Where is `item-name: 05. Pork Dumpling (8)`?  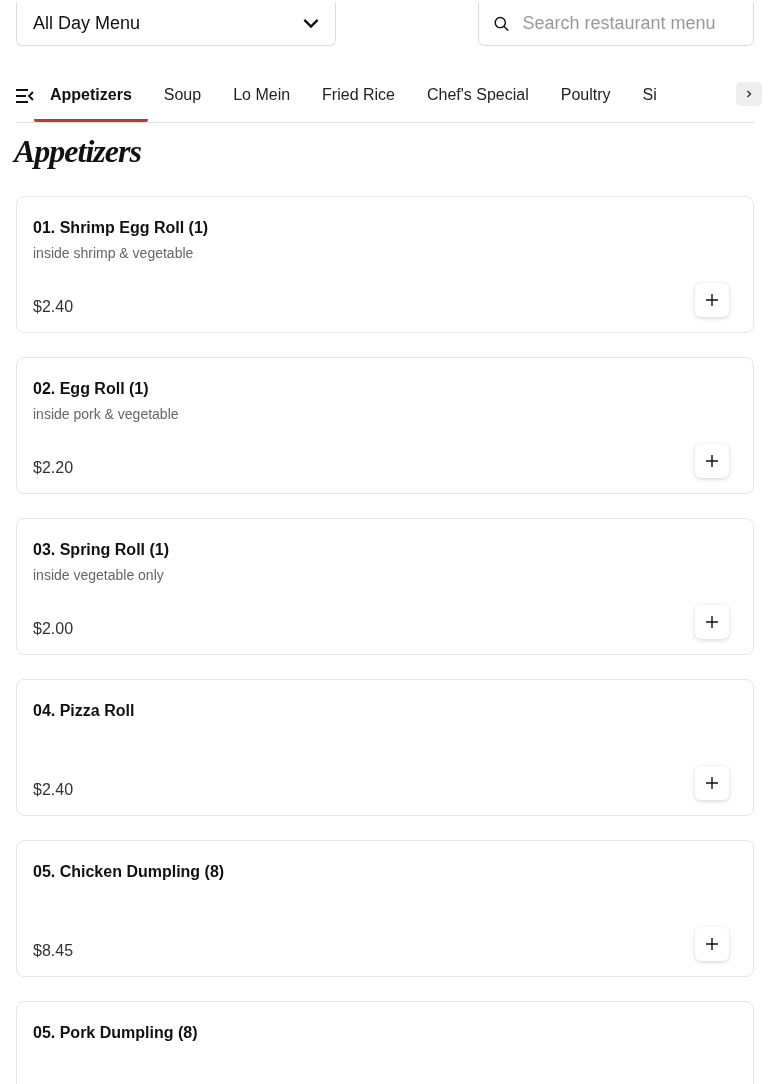
item-name: 05. Pork Dumpling (8) is located at coordinates (116, 1033).